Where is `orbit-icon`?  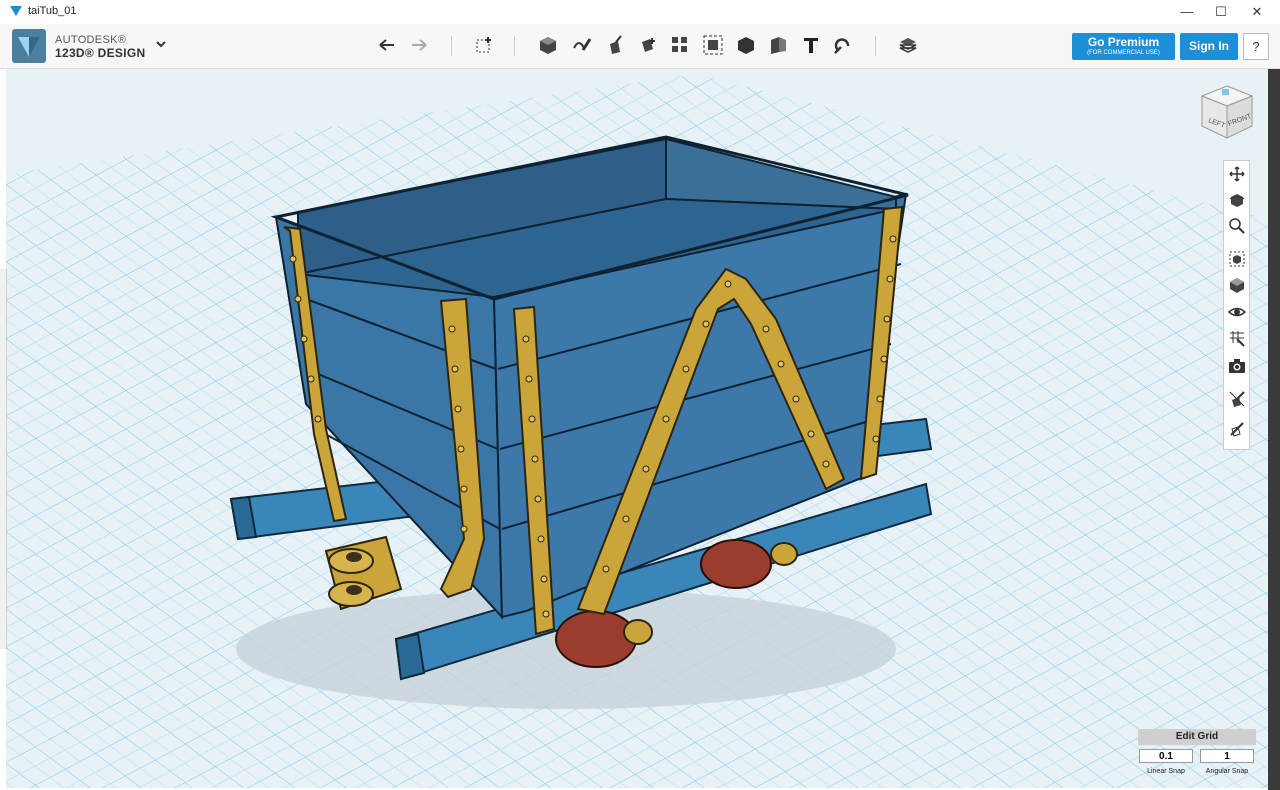
orbit-icon is located at coordinates (1237, 200).